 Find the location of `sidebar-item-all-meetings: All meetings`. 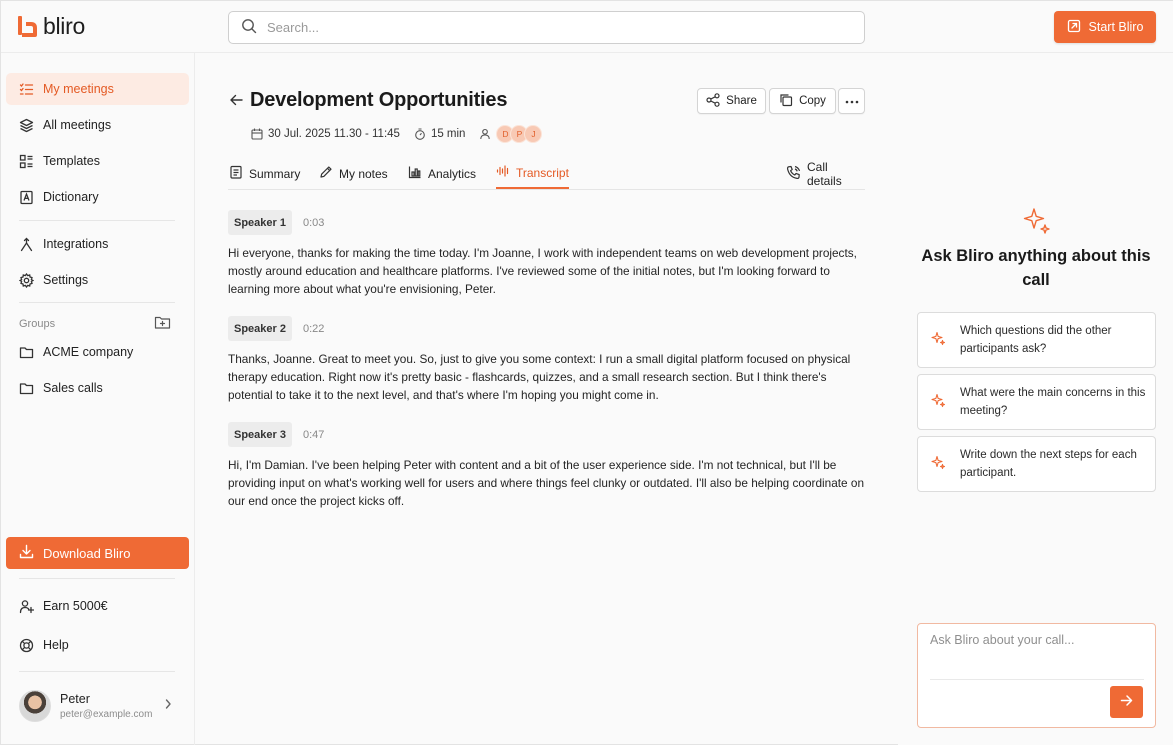

sidebar-item-all-meetings: All meetings is located at coordinates (97, 125).